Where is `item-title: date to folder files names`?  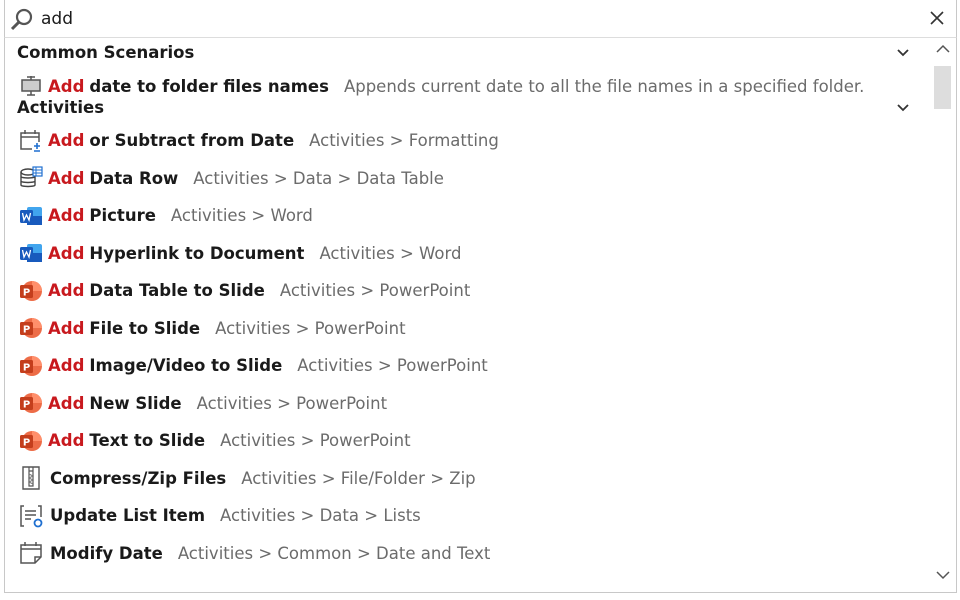 item-title: date to folder files names is located at coordinates (209, 86).